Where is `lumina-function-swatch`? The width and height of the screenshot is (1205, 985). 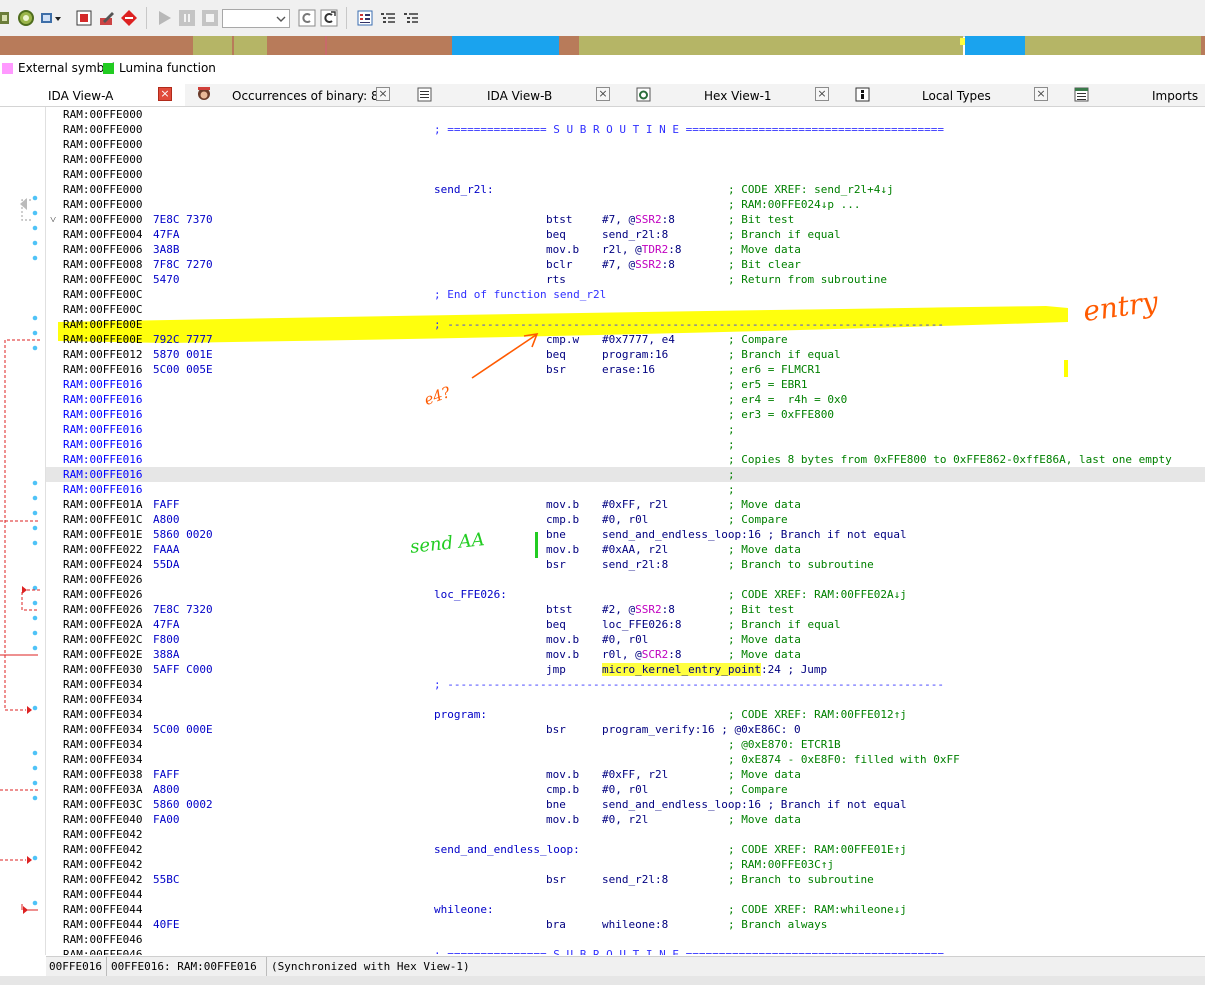 lumina-function-swatch is located at coordinates (108, 68).